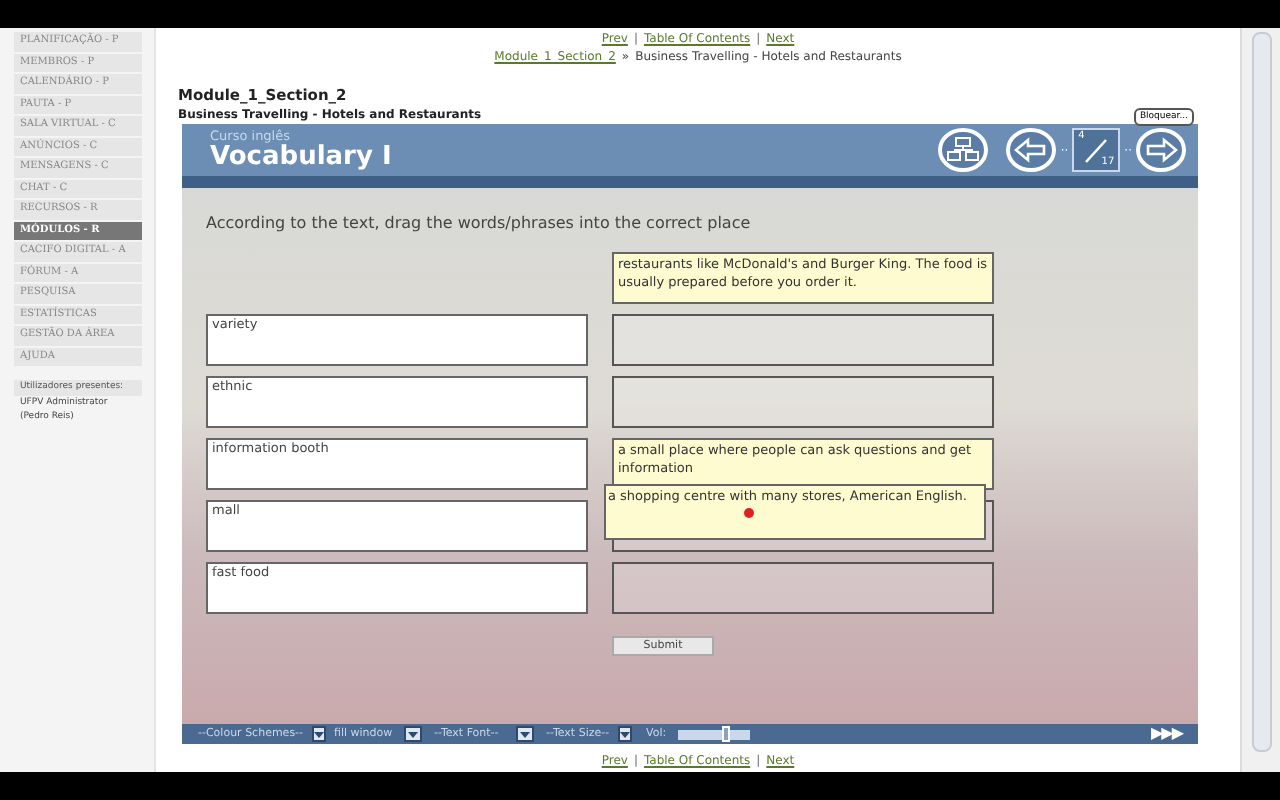 The height and width of the screenshot is (800, 1280). What do you see at coordinates (1166, 734) in the screenshot?
I see `play-button: ▶▶▶` at bounding box center [1166, 734].